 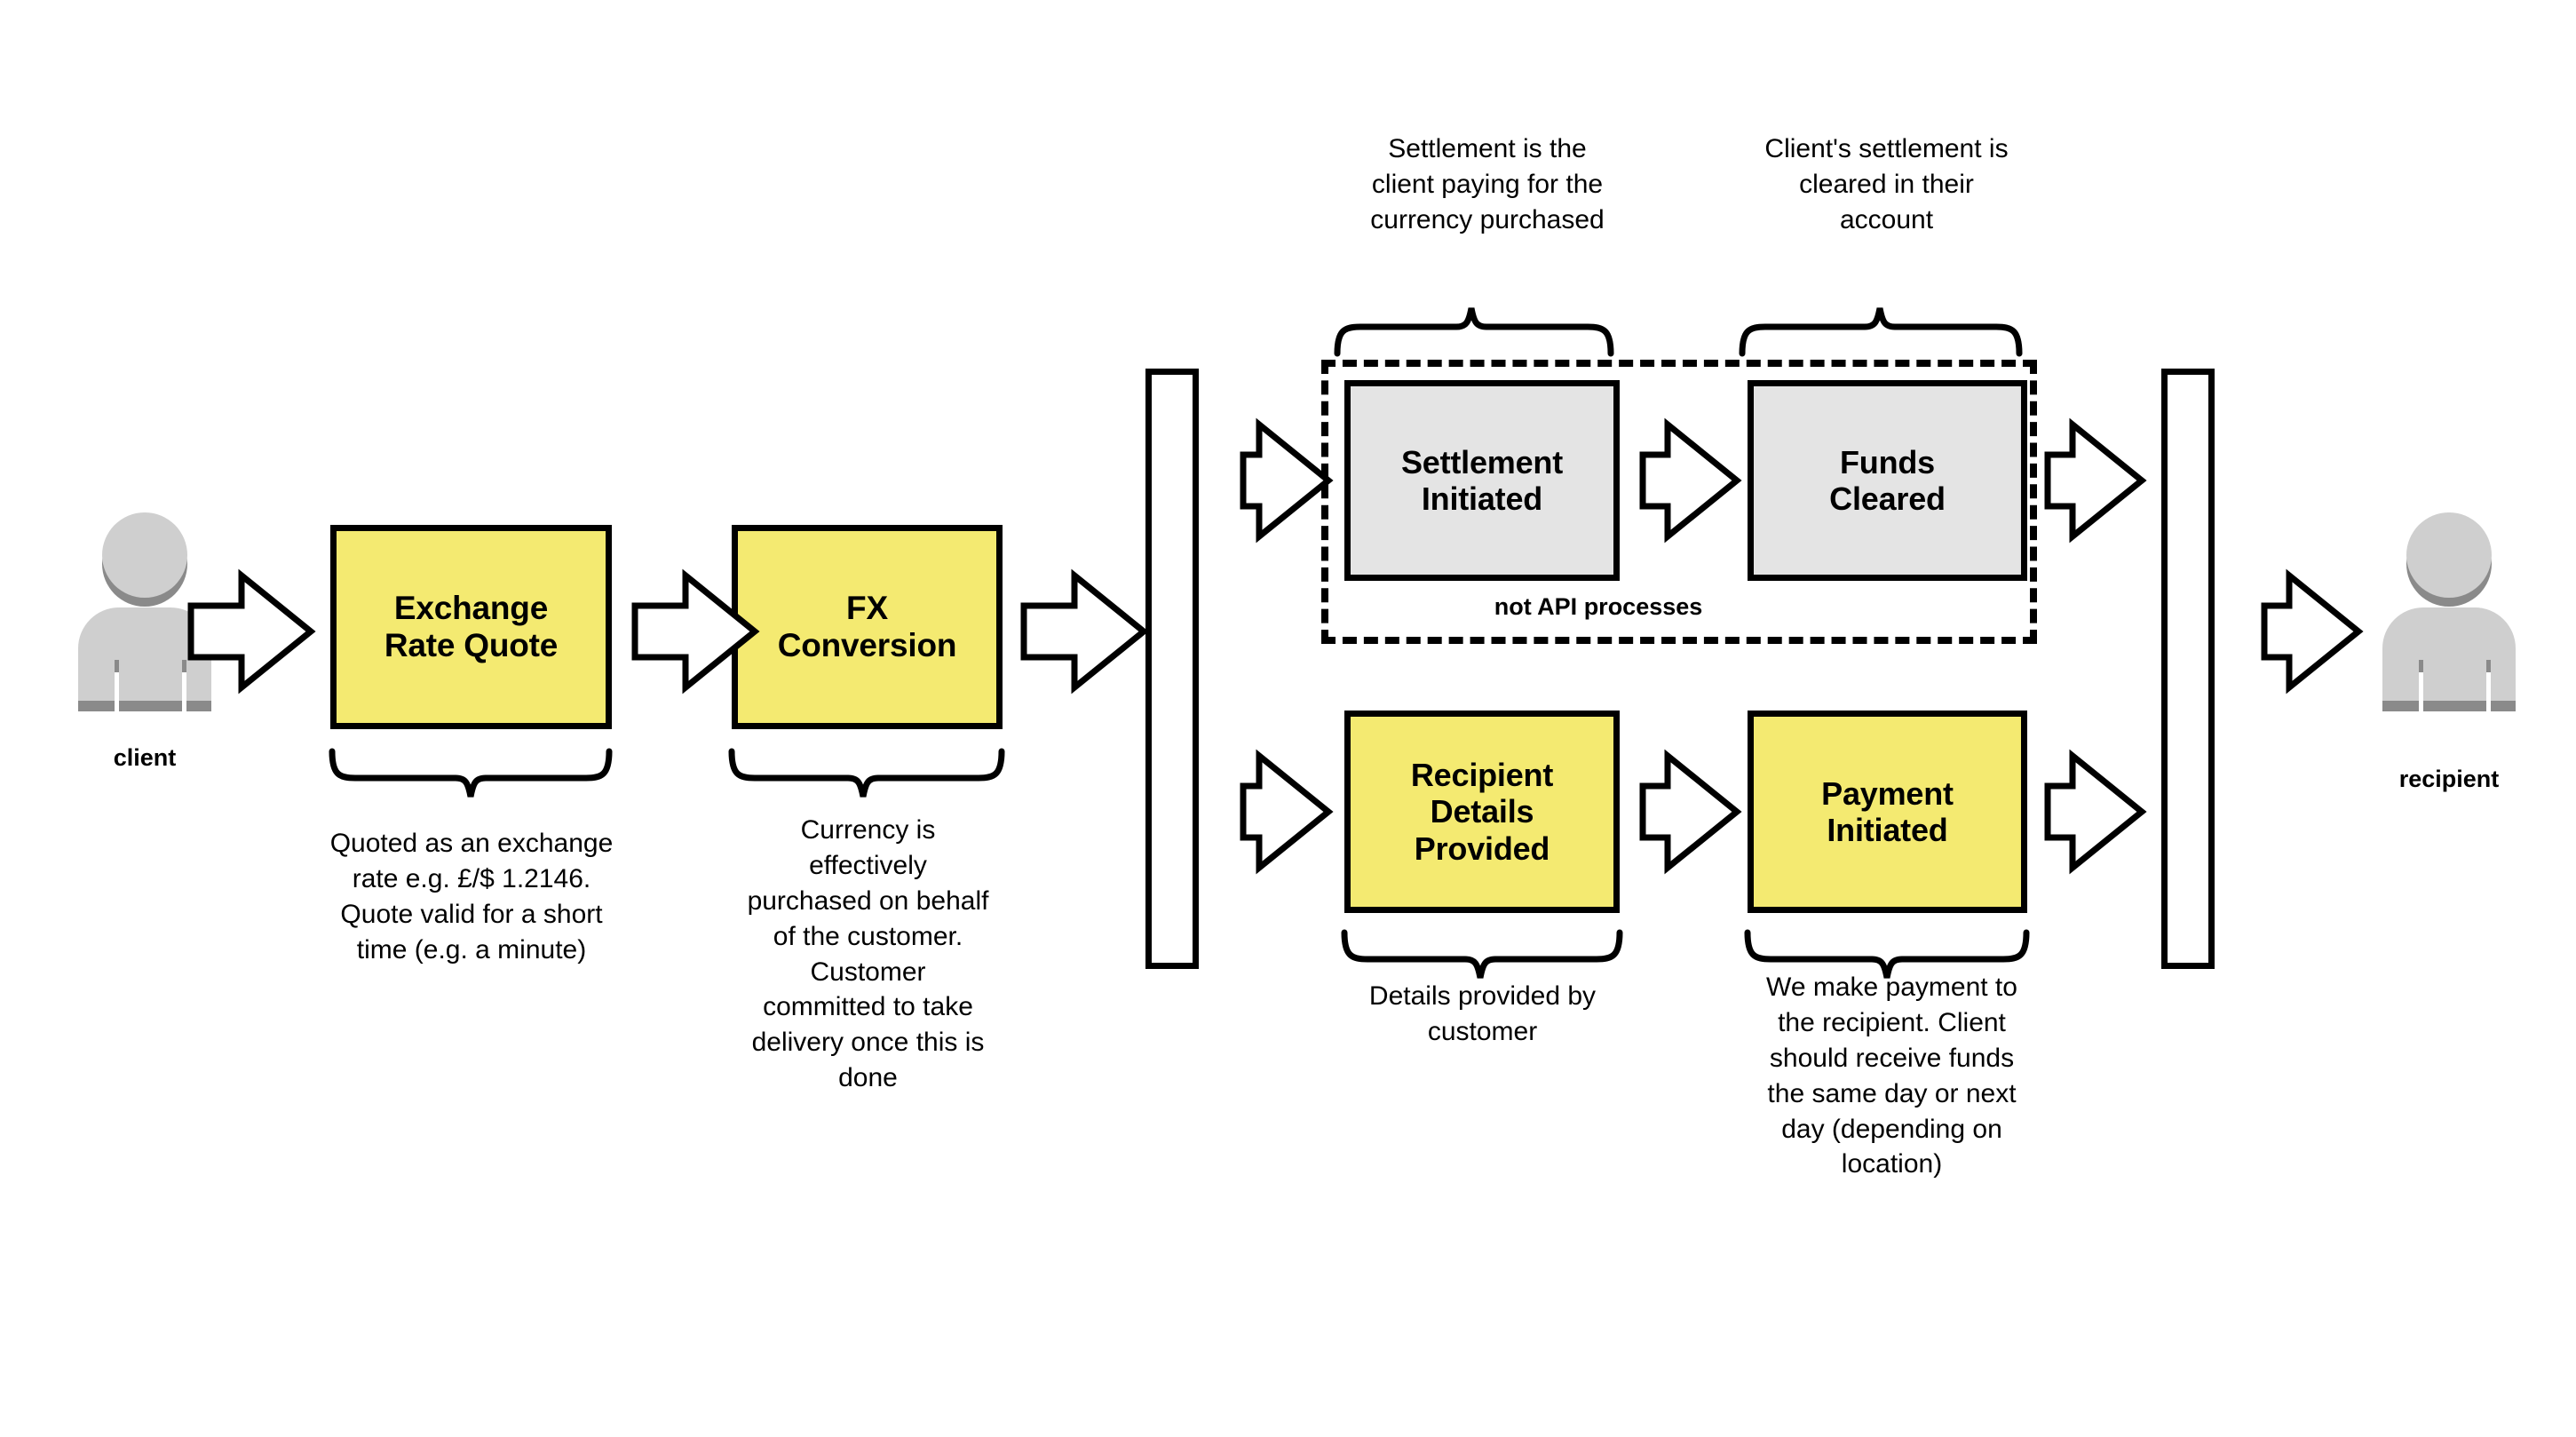 I want to click on recipient-left-slit-top, so click(x=2421, y=666).